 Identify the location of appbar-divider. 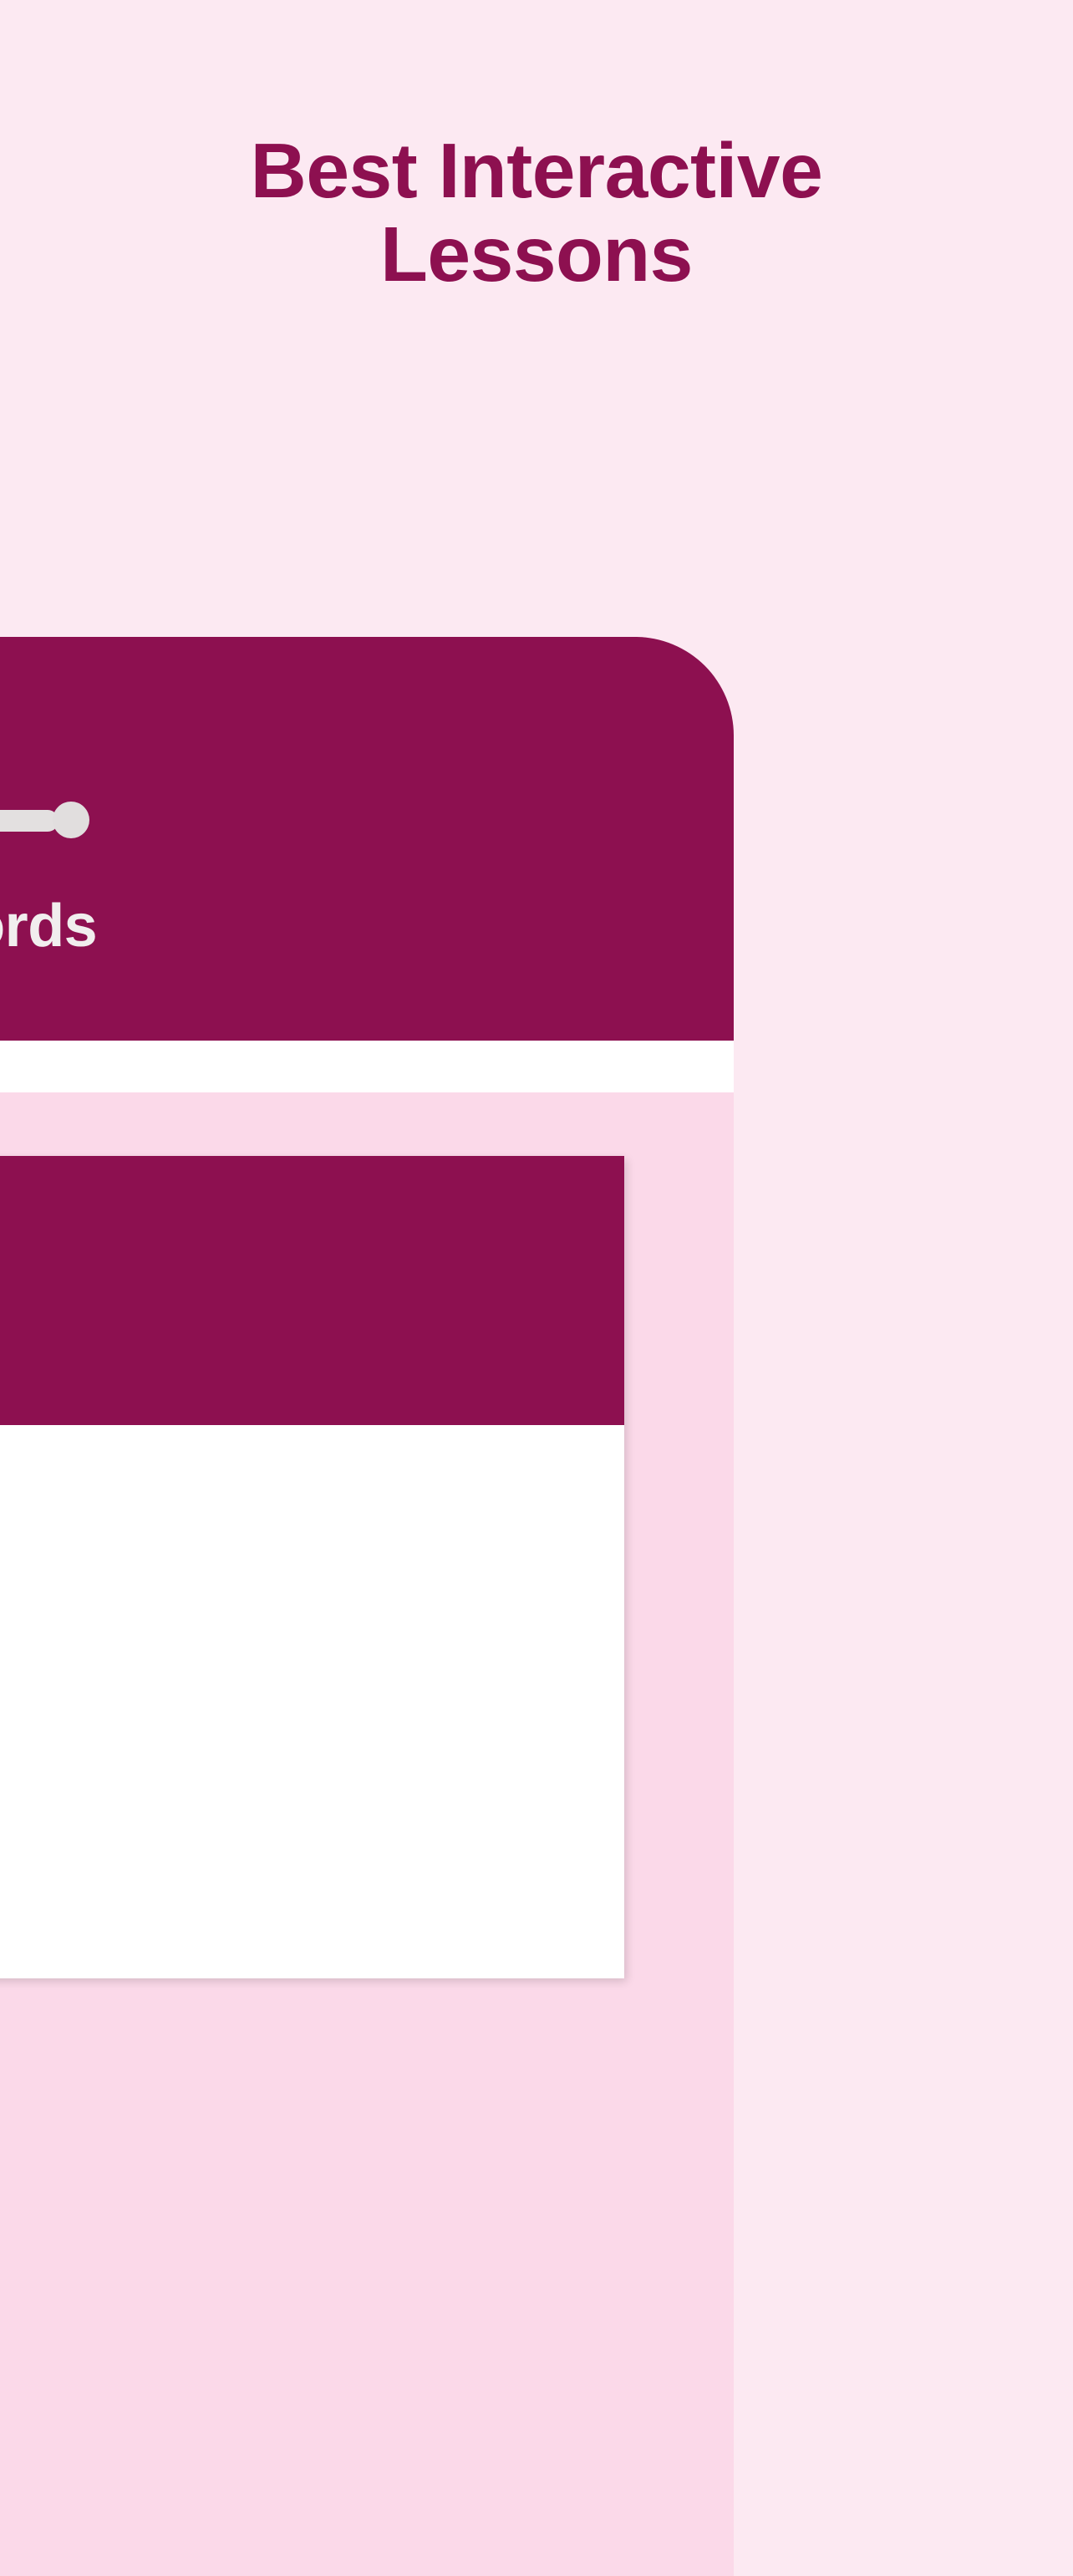
(367, 1066).